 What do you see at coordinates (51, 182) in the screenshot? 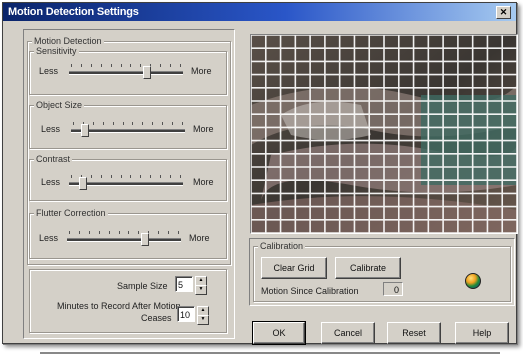
I see `contrast-less-label: Less` at bounding box center [51, 182].